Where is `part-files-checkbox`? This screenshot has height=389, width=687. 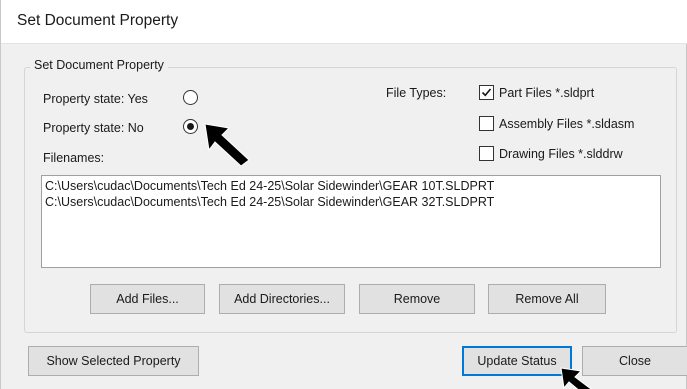
part-files-checkbox is located at coordinates (486, 92).